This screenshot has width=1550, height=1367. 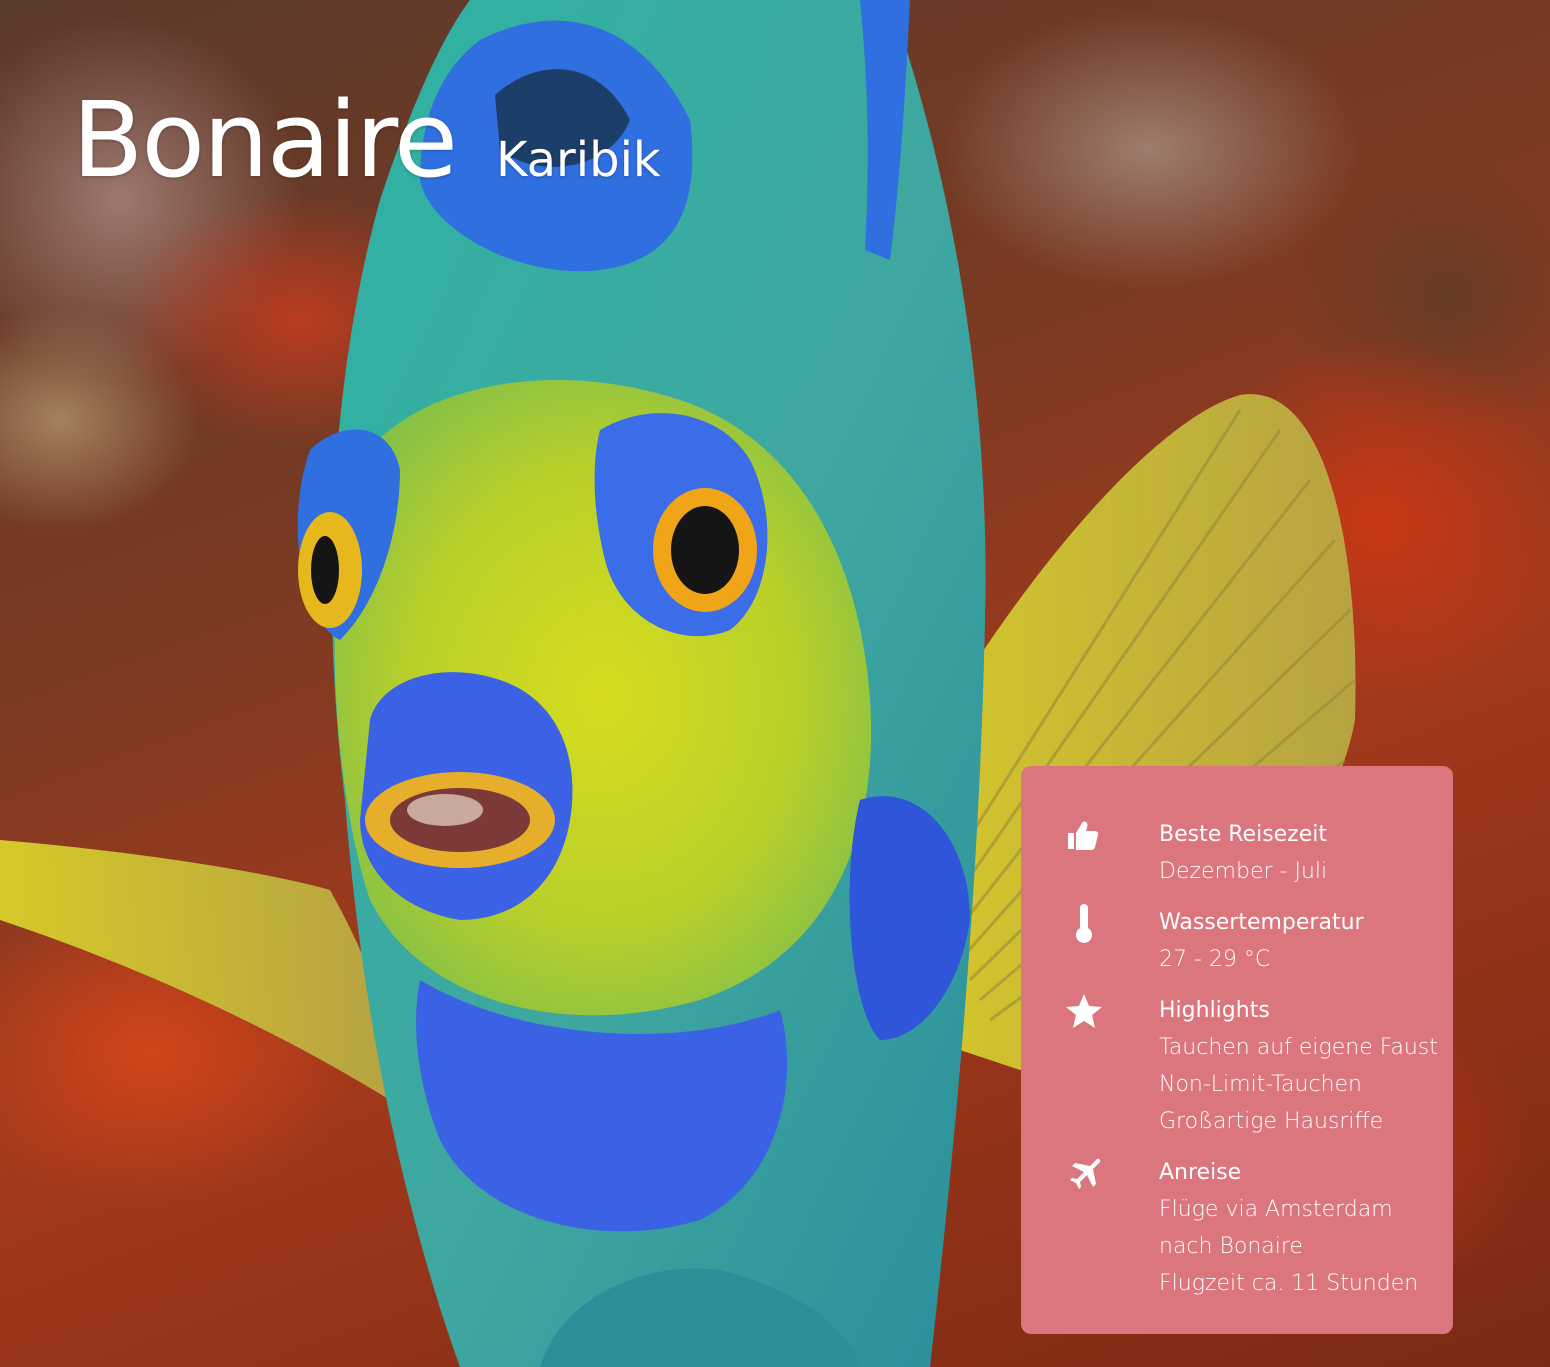 What do you see at coordinates (1084, 1013) in the screenshot?
I see `star-icon` at bounding box center [1084, 1013].